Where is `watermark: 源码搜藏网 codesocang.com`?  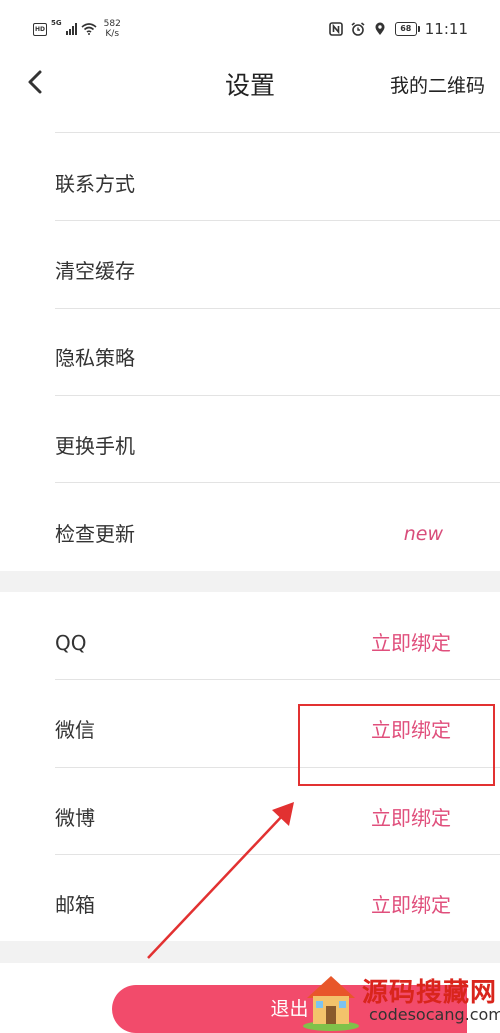 watermark: 源码搜藏网 codesocang.com is located at coordinates (399, 1000).